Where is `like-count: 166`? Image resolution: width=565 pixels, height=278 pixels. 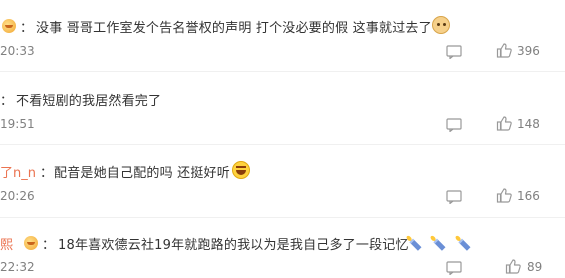 like-count: 166 is located at coordinates (528, 196).